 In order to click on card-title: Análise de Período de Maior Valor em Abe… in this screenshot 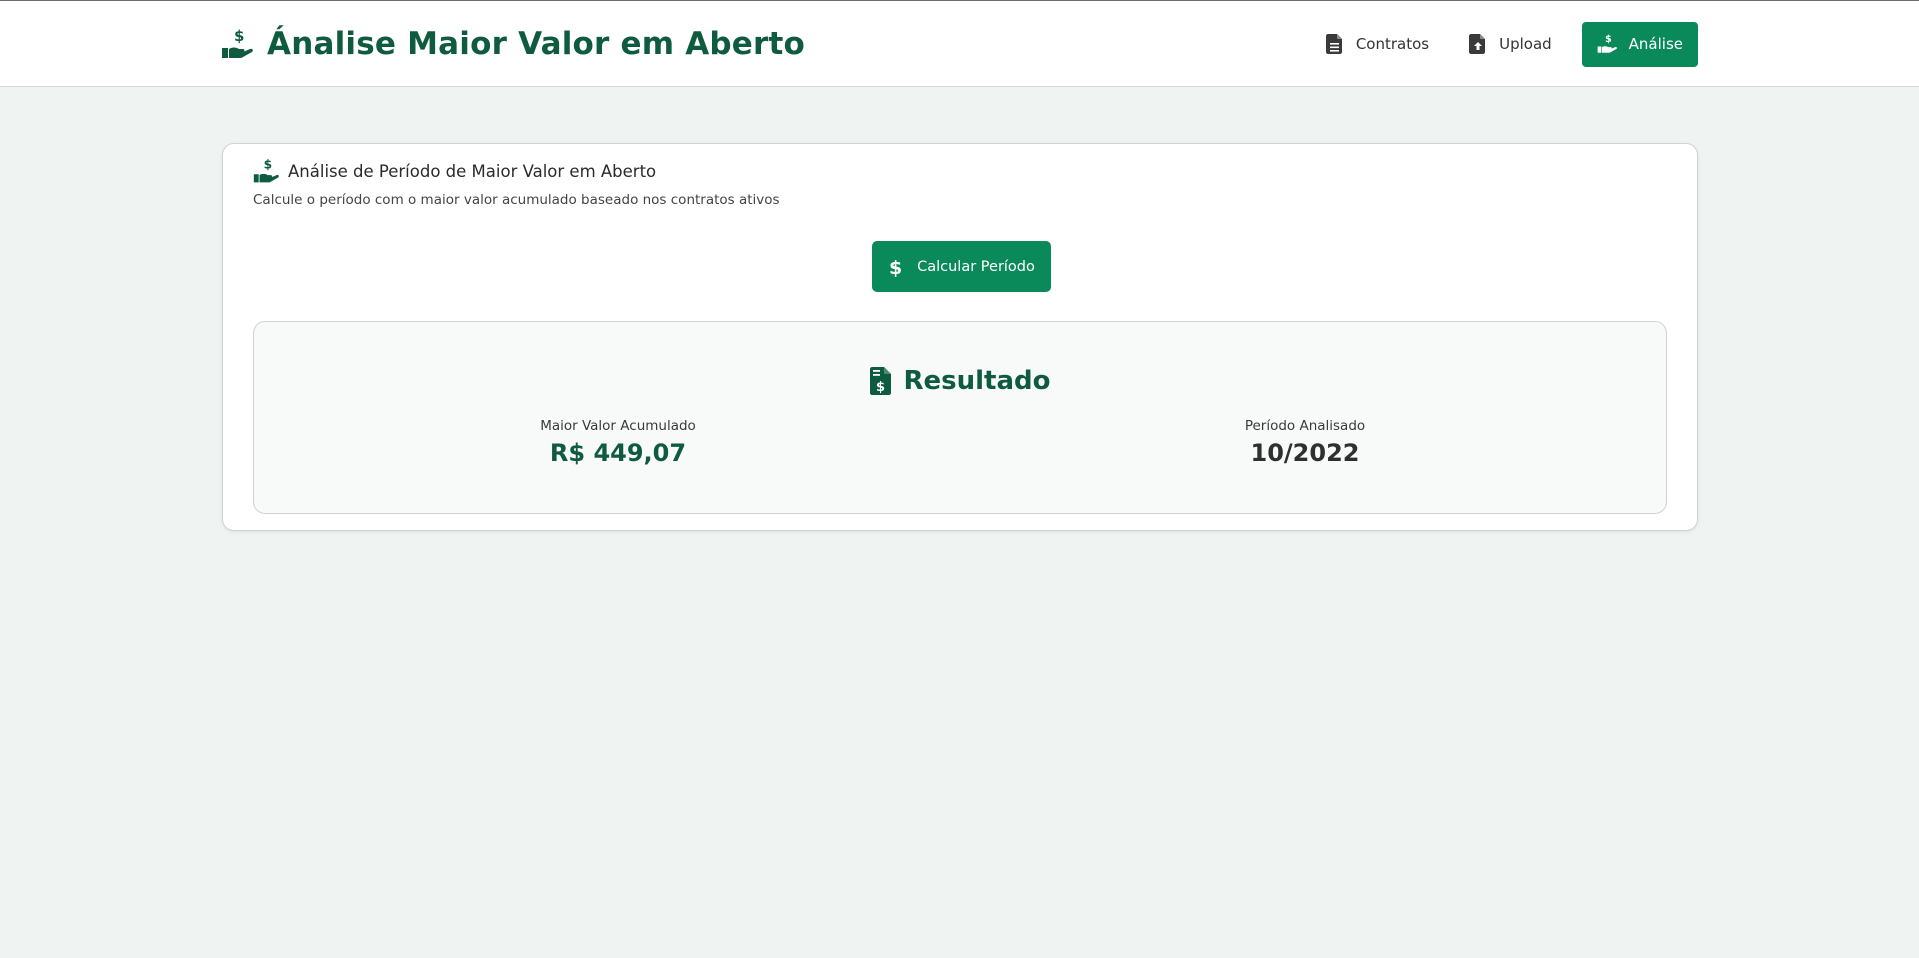, I will do `click(472, 171)`.